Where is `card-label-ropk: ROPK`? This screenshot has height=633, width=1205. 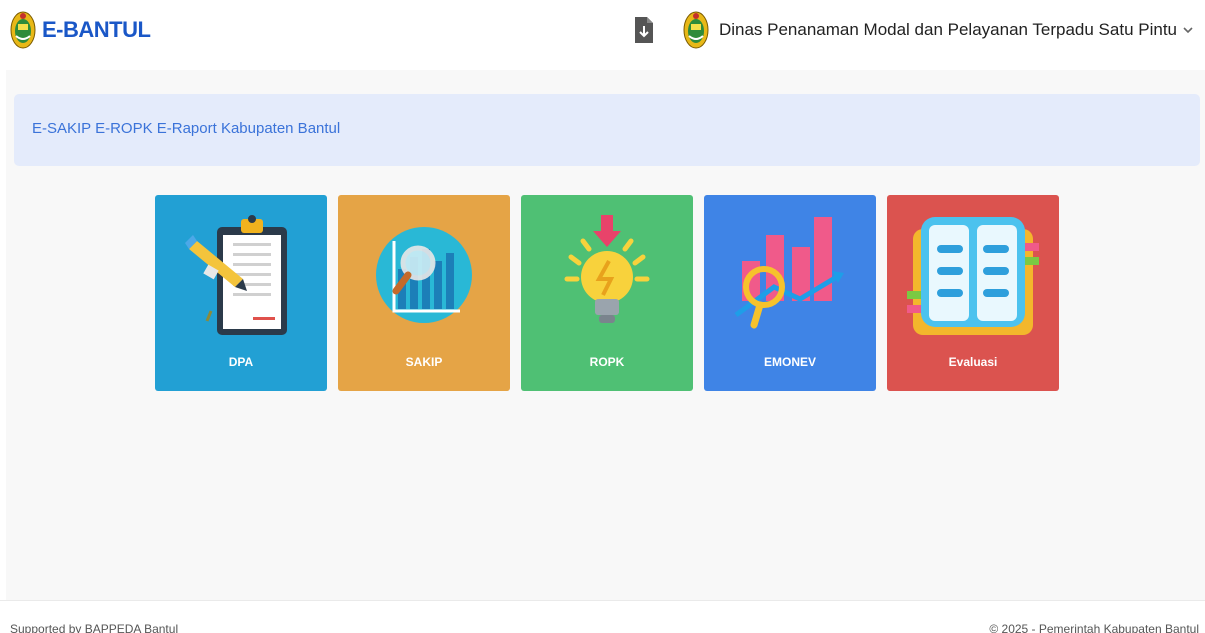 card-label-ropk: ROPK is located at coordinates (607, 362).